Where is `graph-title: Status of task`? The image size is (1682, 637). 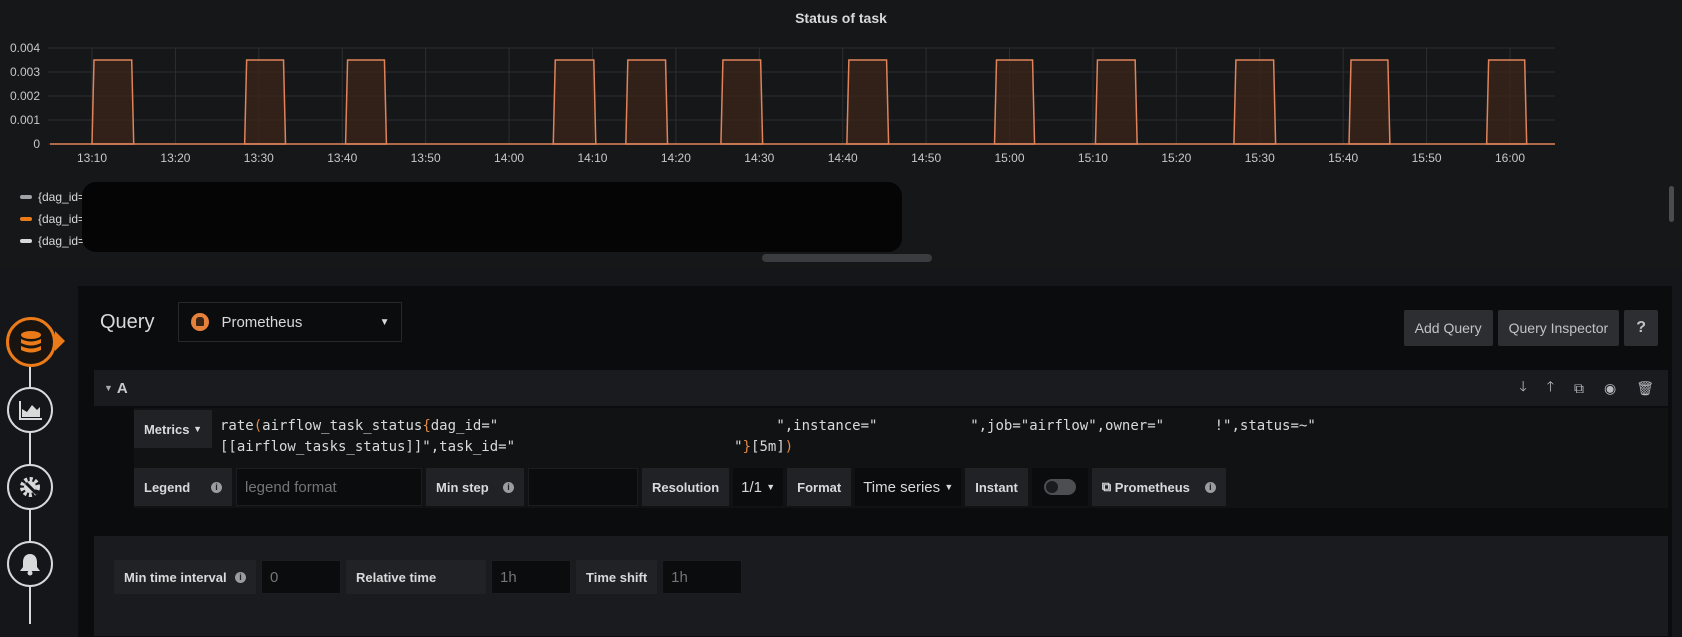
graph-title: Status of task is located at coordinates (841, 18).